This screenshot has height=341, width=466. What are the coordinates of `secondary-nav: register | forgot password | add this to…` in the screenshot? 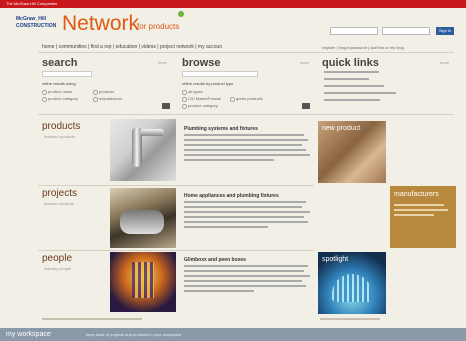 It's located at (392, 47).